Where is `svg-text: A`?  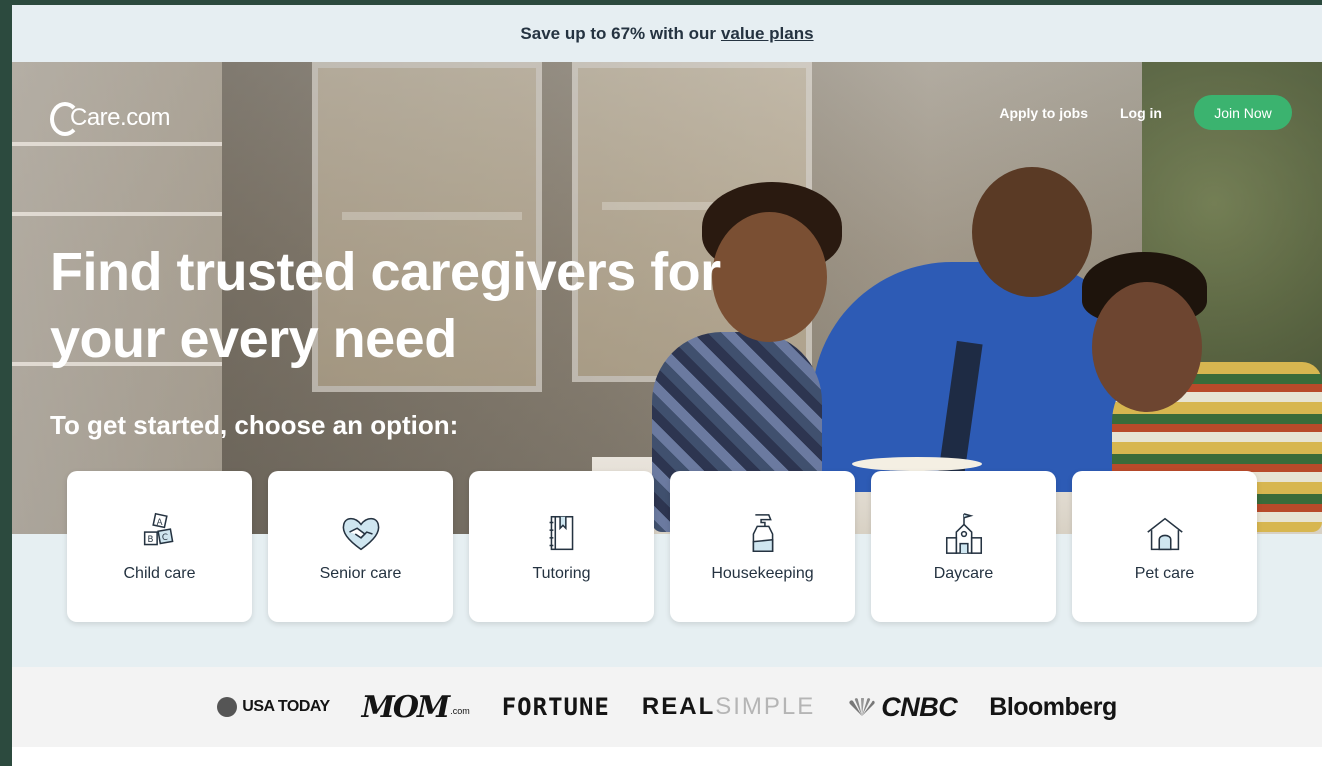 svg-text: A is located at coordinates (159, 522).